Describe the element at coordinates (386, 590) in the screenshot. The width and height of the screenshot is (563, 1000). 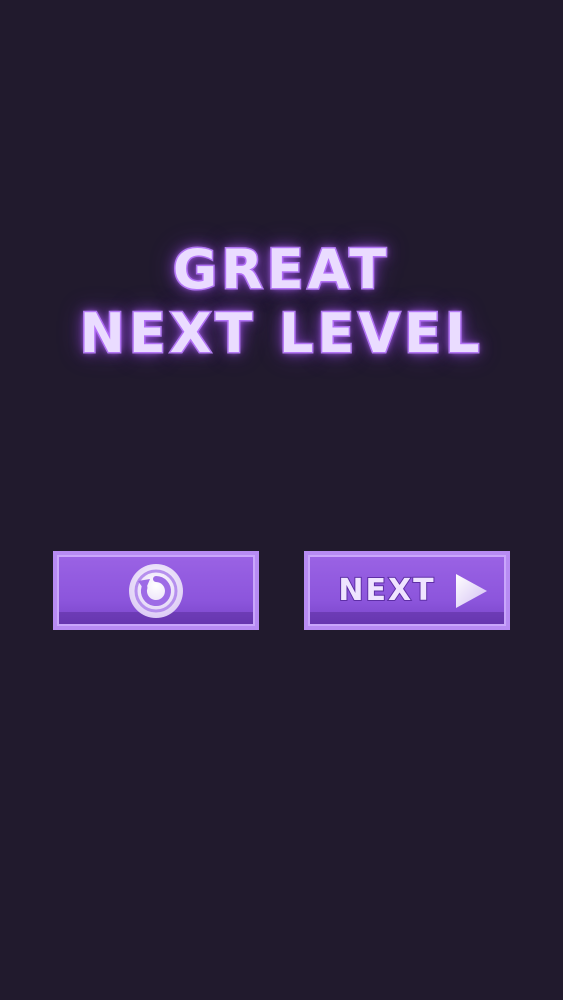
I see `next-button-label: NEXT` at that location.